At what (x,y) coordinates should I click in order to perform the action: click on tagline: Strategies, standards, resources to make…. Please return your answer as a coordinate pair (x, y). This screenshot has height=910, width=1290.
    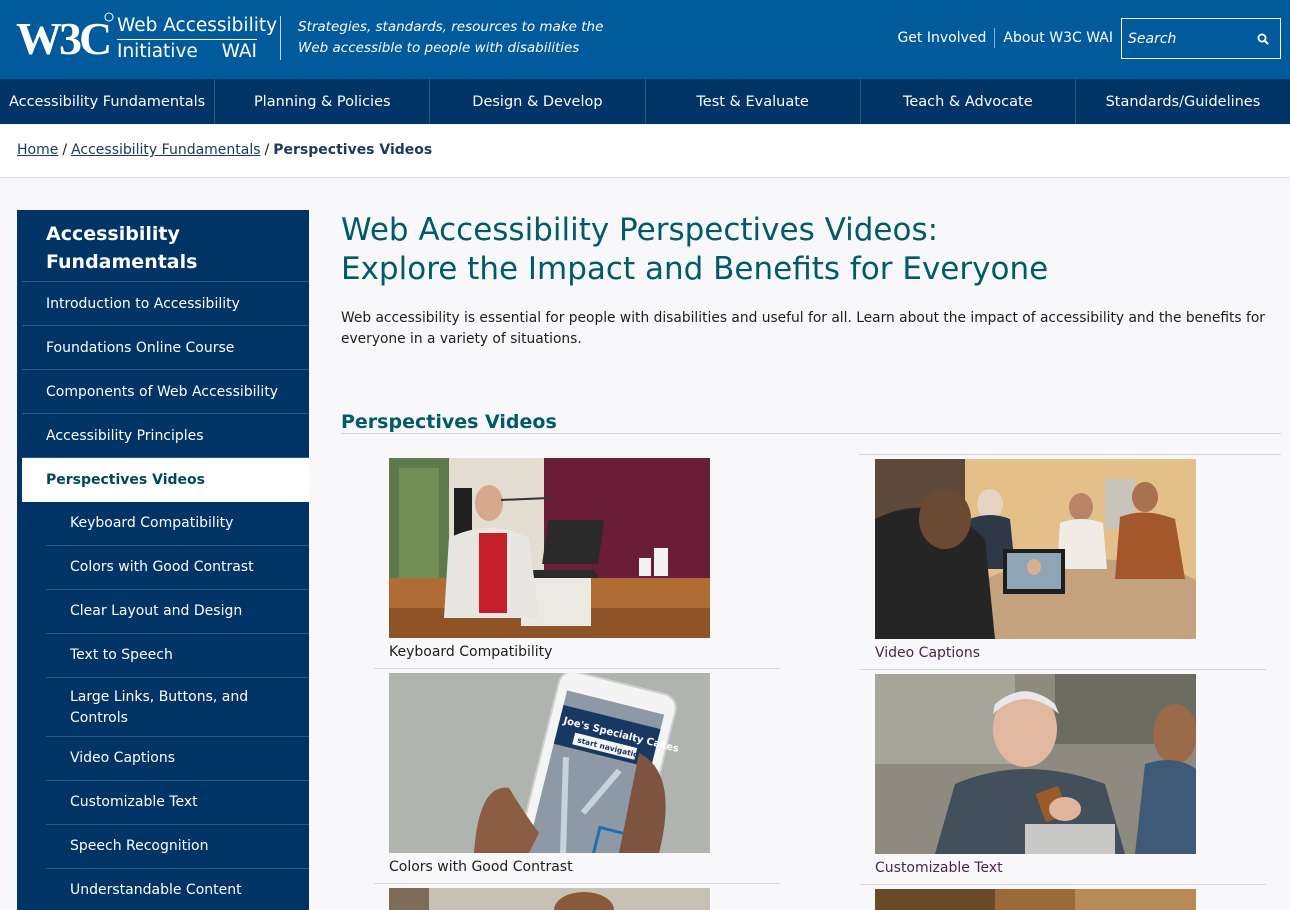
    Looking at the image, I should click on (451, 37).